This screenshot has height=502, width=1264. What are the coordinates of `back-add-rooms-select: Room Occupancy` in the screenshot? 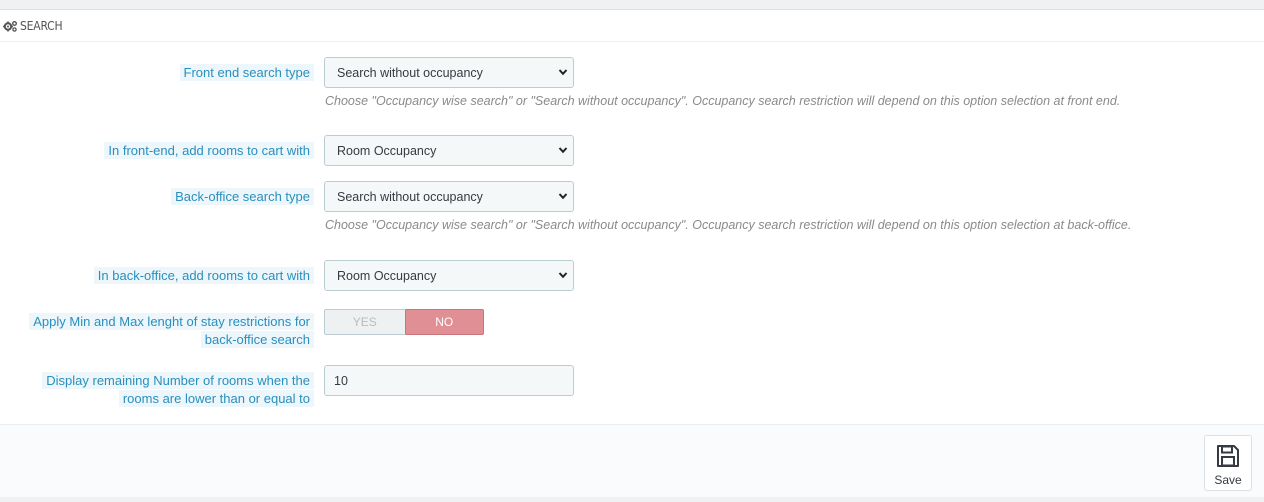 It's located at (449, 275).